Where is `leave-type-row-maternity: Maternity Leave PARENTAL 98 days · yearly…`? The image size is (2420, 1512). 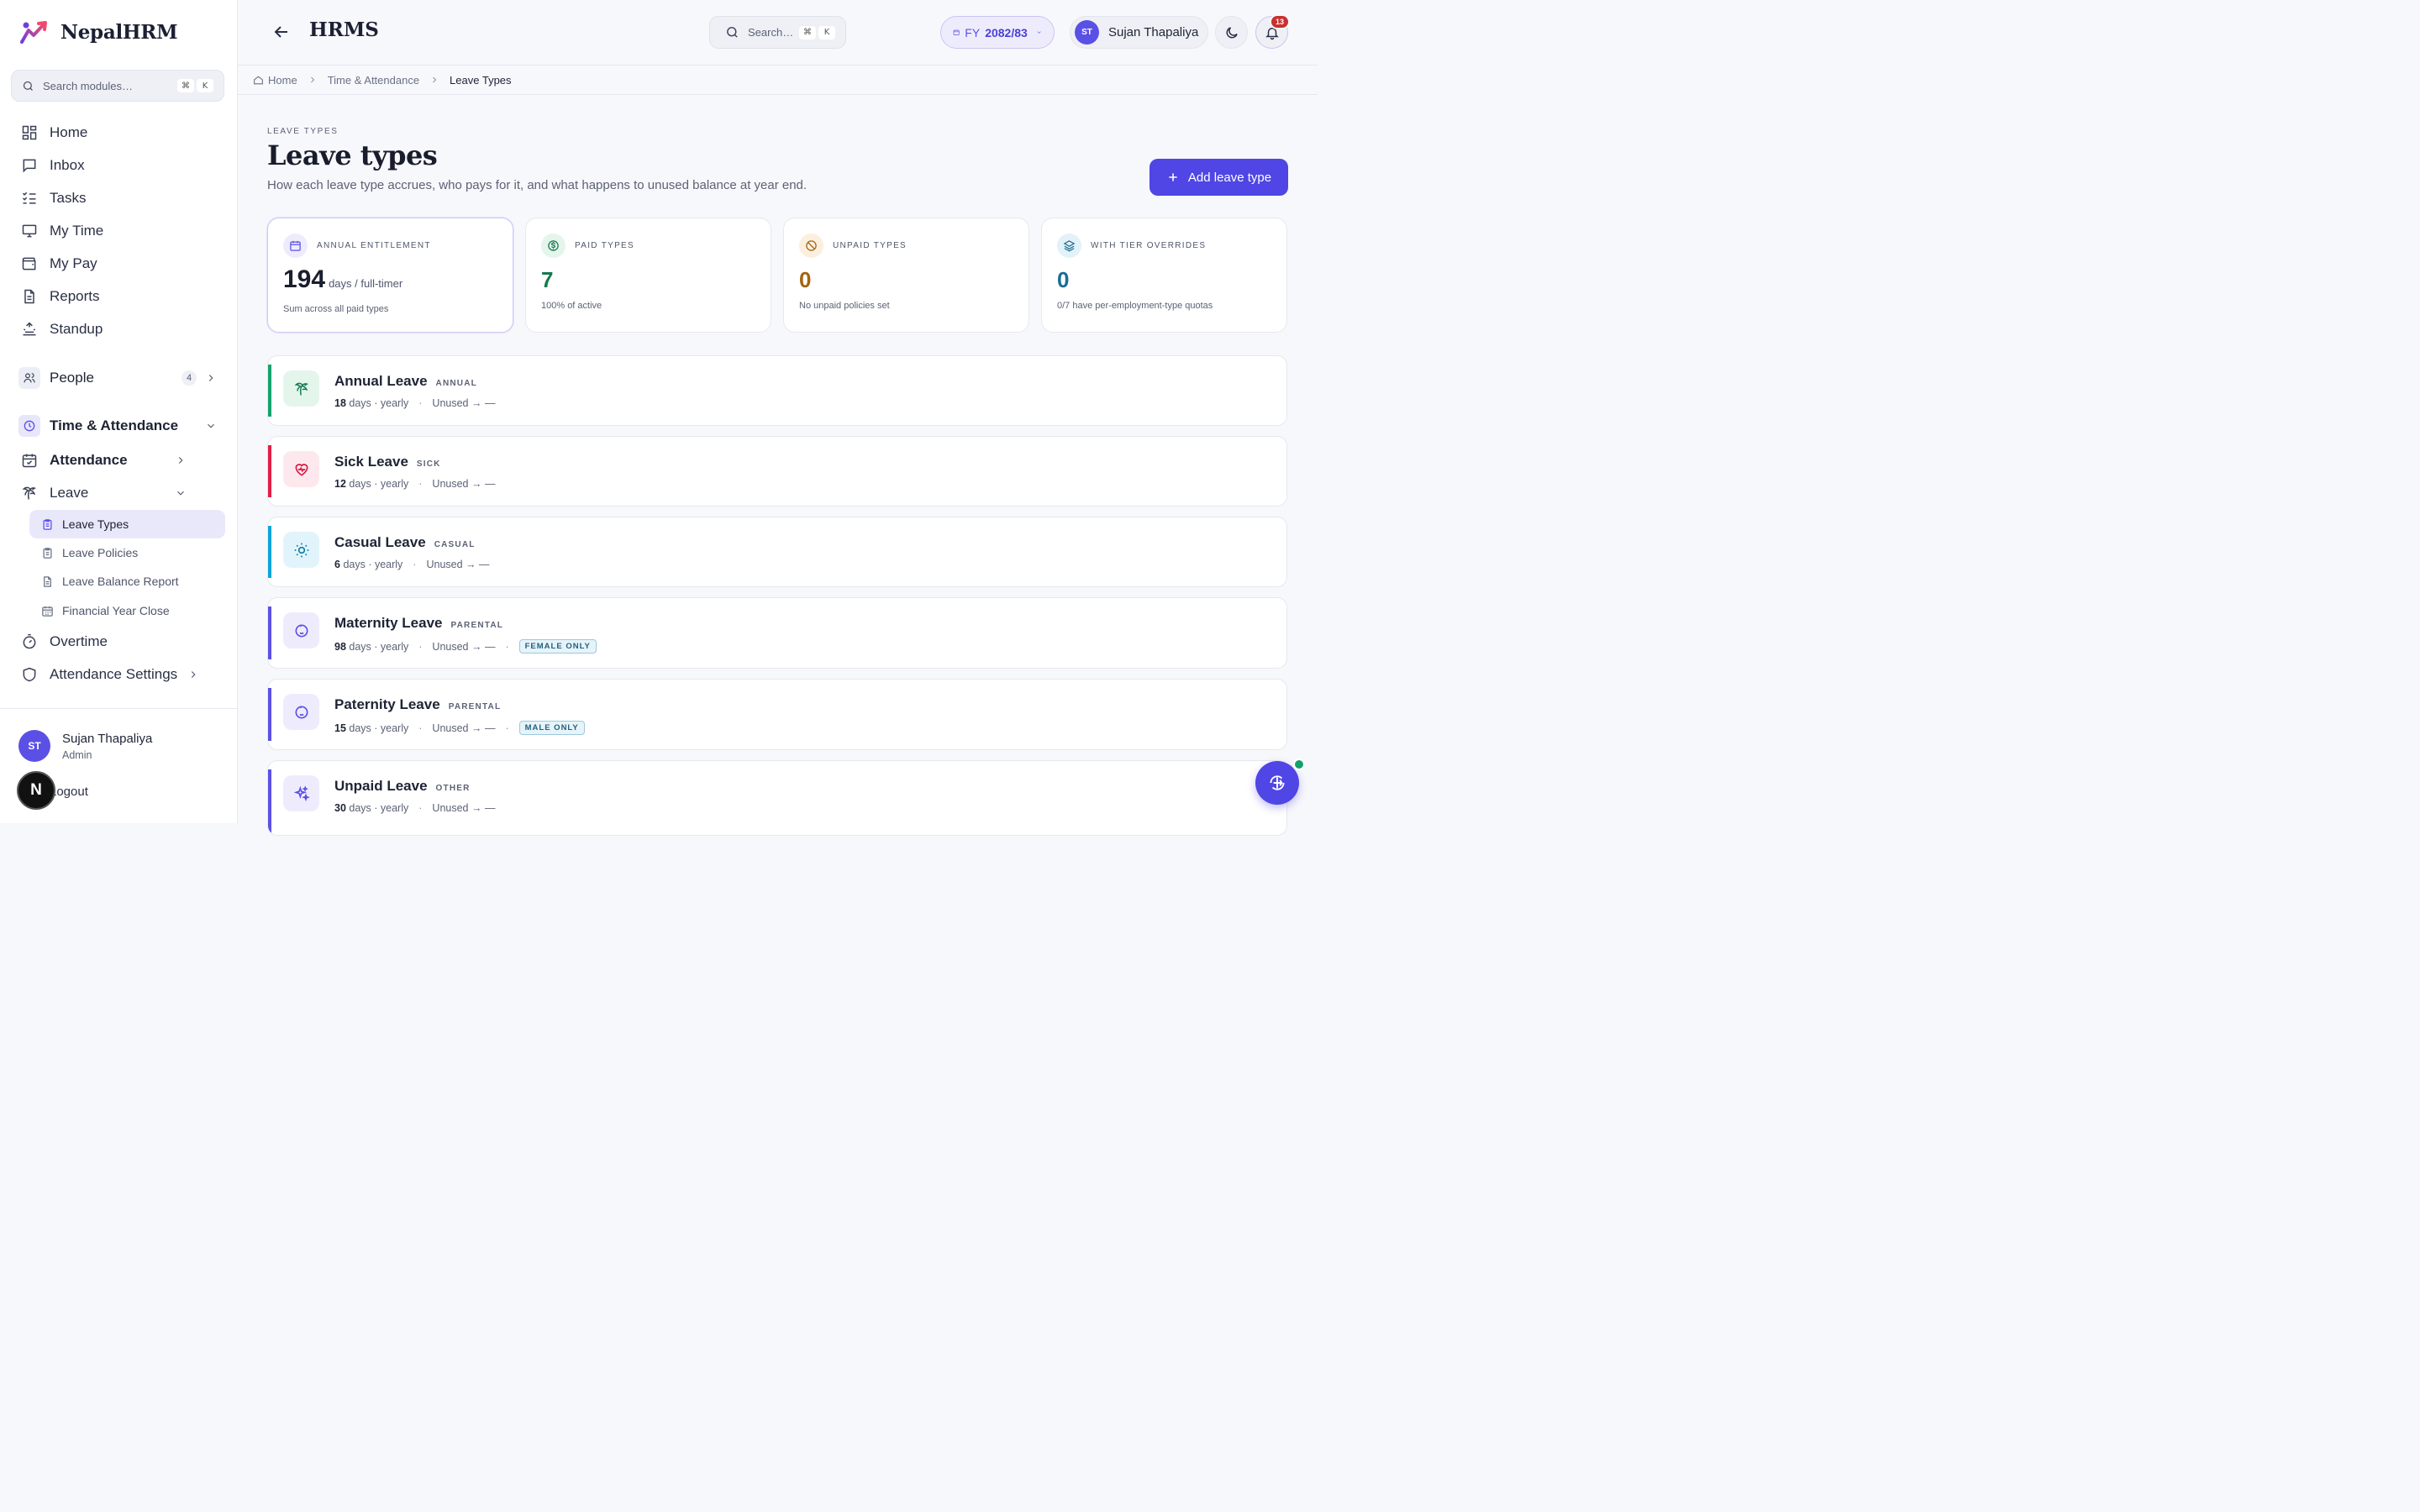 leave-type-row-maternity: Maternity Leave PARENTAL 98 days · yearly… is located at coordinates (777, 633).